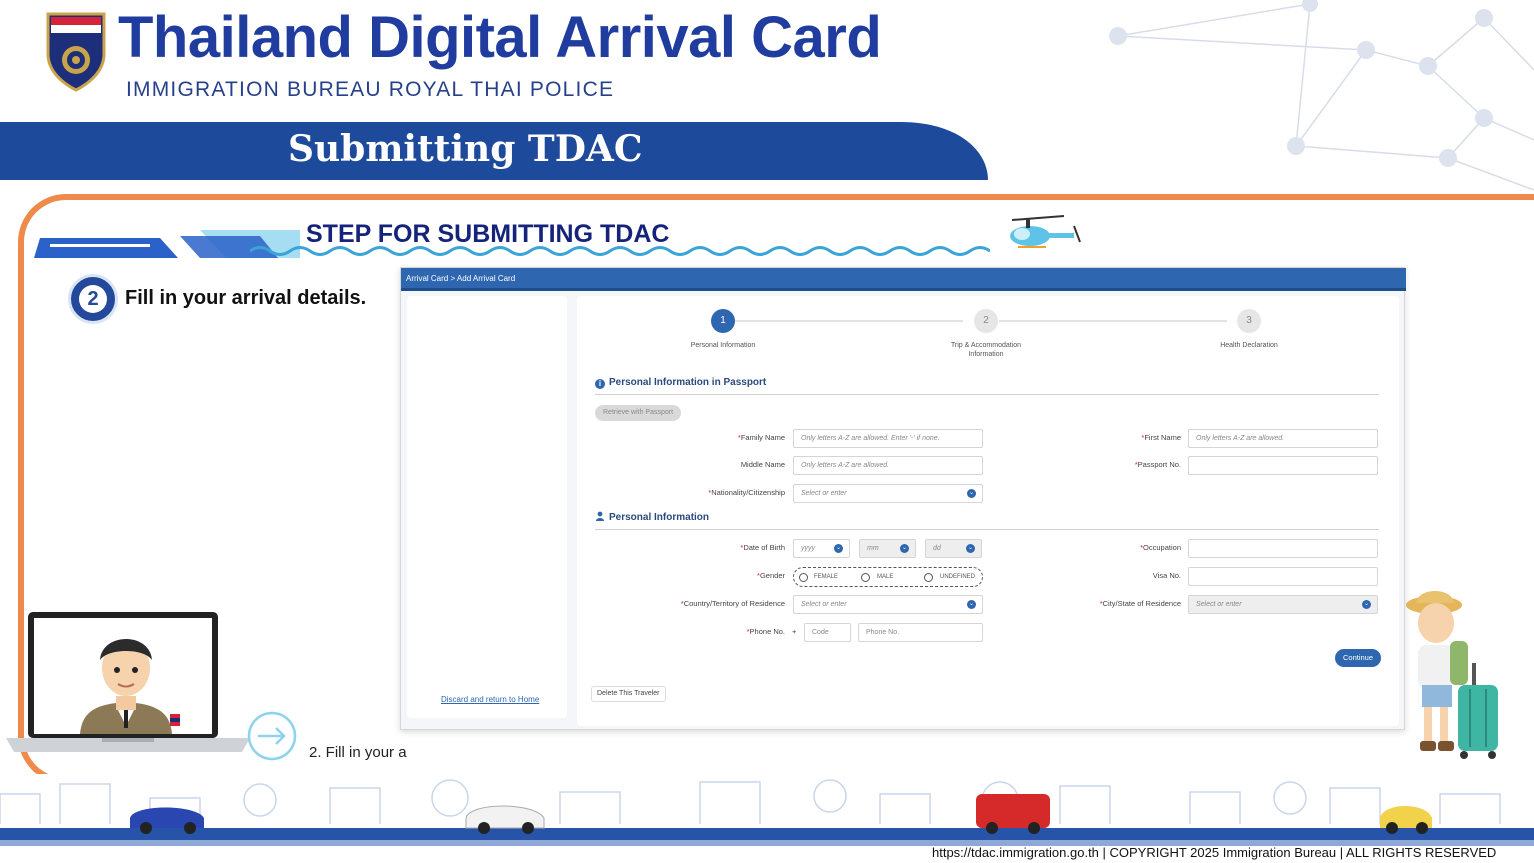 The width and height of the screenshot is (1534, 863). What do you see at coordinates (762, 547) in the screenshot?
I see `dob-label: *Date of Birth` at bounding box center [762, 547].